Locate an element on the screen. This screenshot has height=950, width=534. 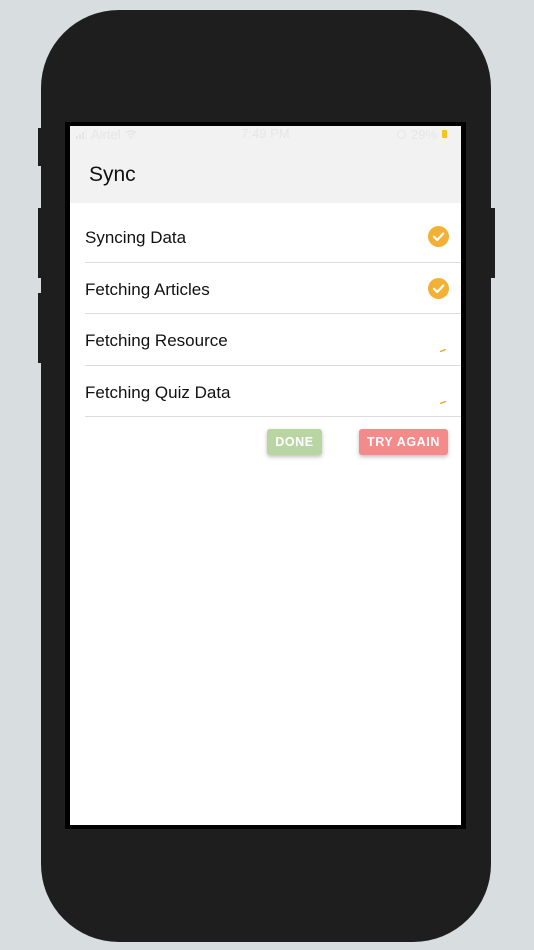
sync-item-syncing-data: Syncing Data is located at coordinates (273, 237).